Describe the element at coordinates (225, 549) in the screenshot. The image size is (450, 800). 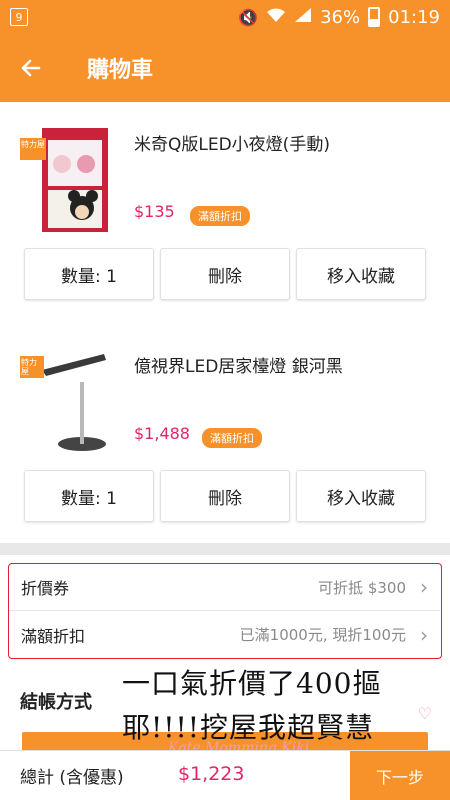
I see `section-divider` at that location.